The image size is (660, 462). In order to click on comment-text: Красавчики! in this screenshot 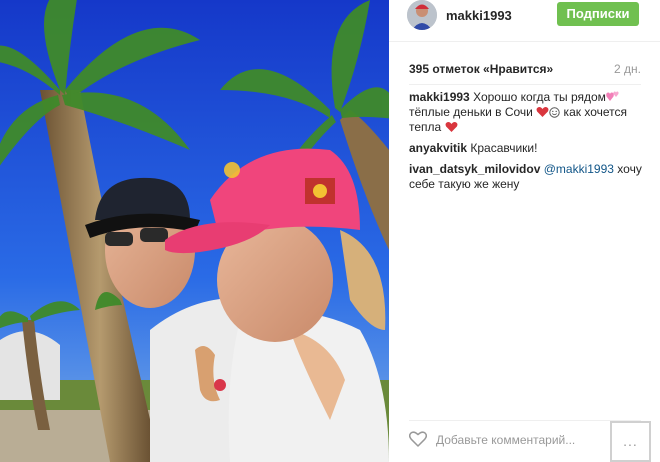, I will do `click(502, 148)`.